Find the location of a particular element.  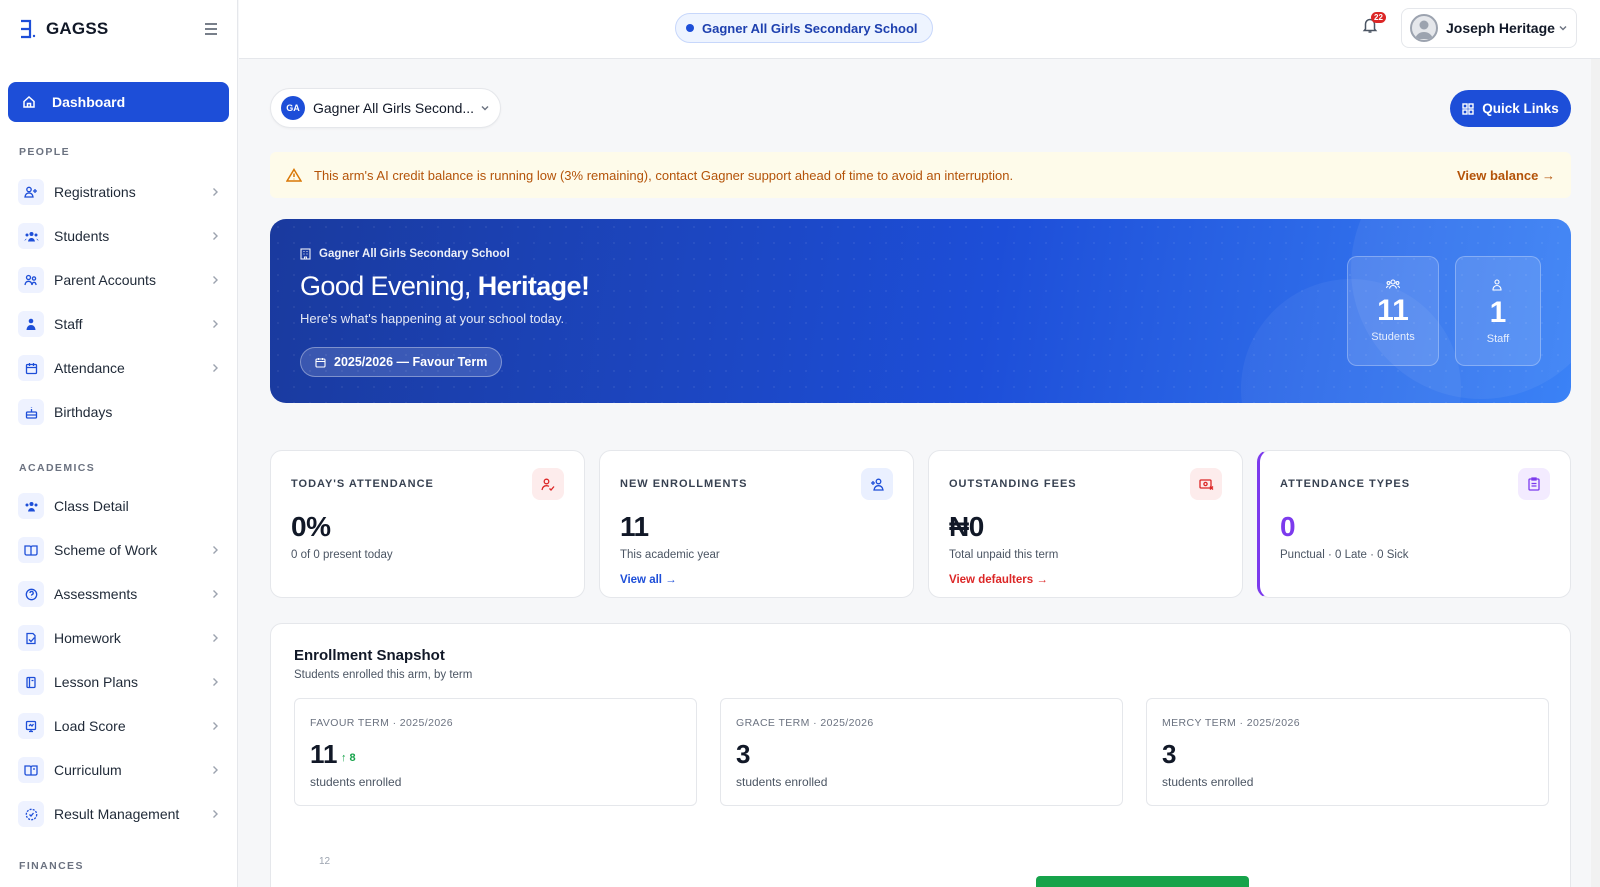

sidebar-item-label: Staff is located at coordinates (68, 324).